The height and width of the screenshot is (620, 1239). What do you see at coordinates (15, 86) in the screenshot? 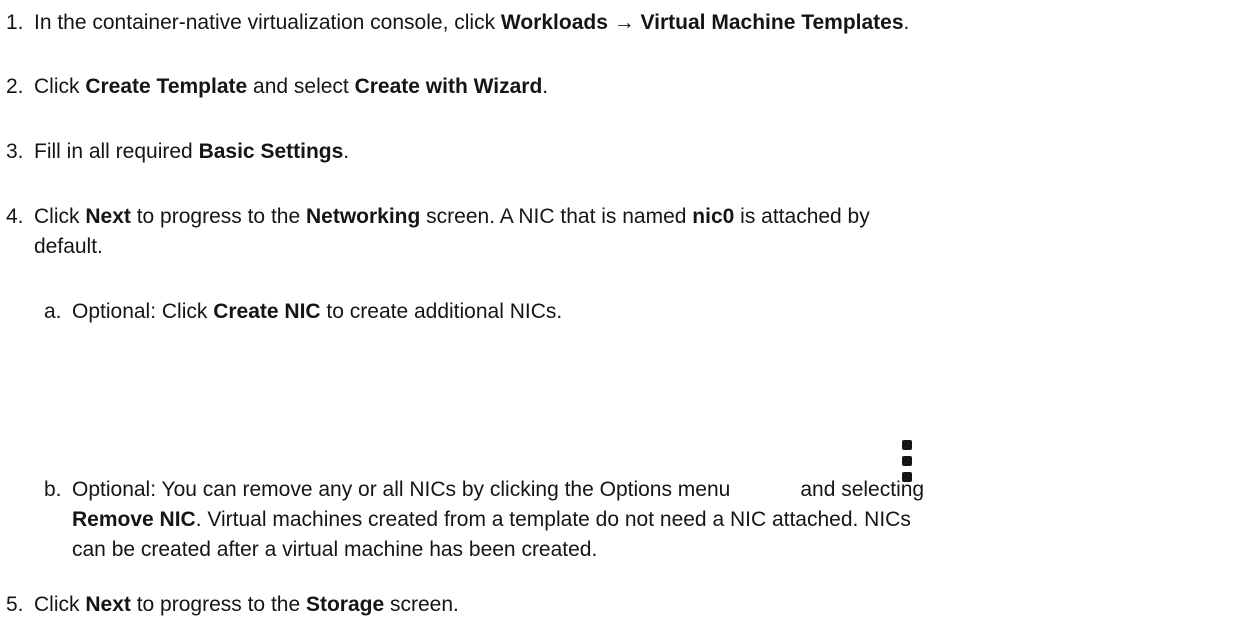
I see `step-number: 2.` at bounding box center [15, 86].